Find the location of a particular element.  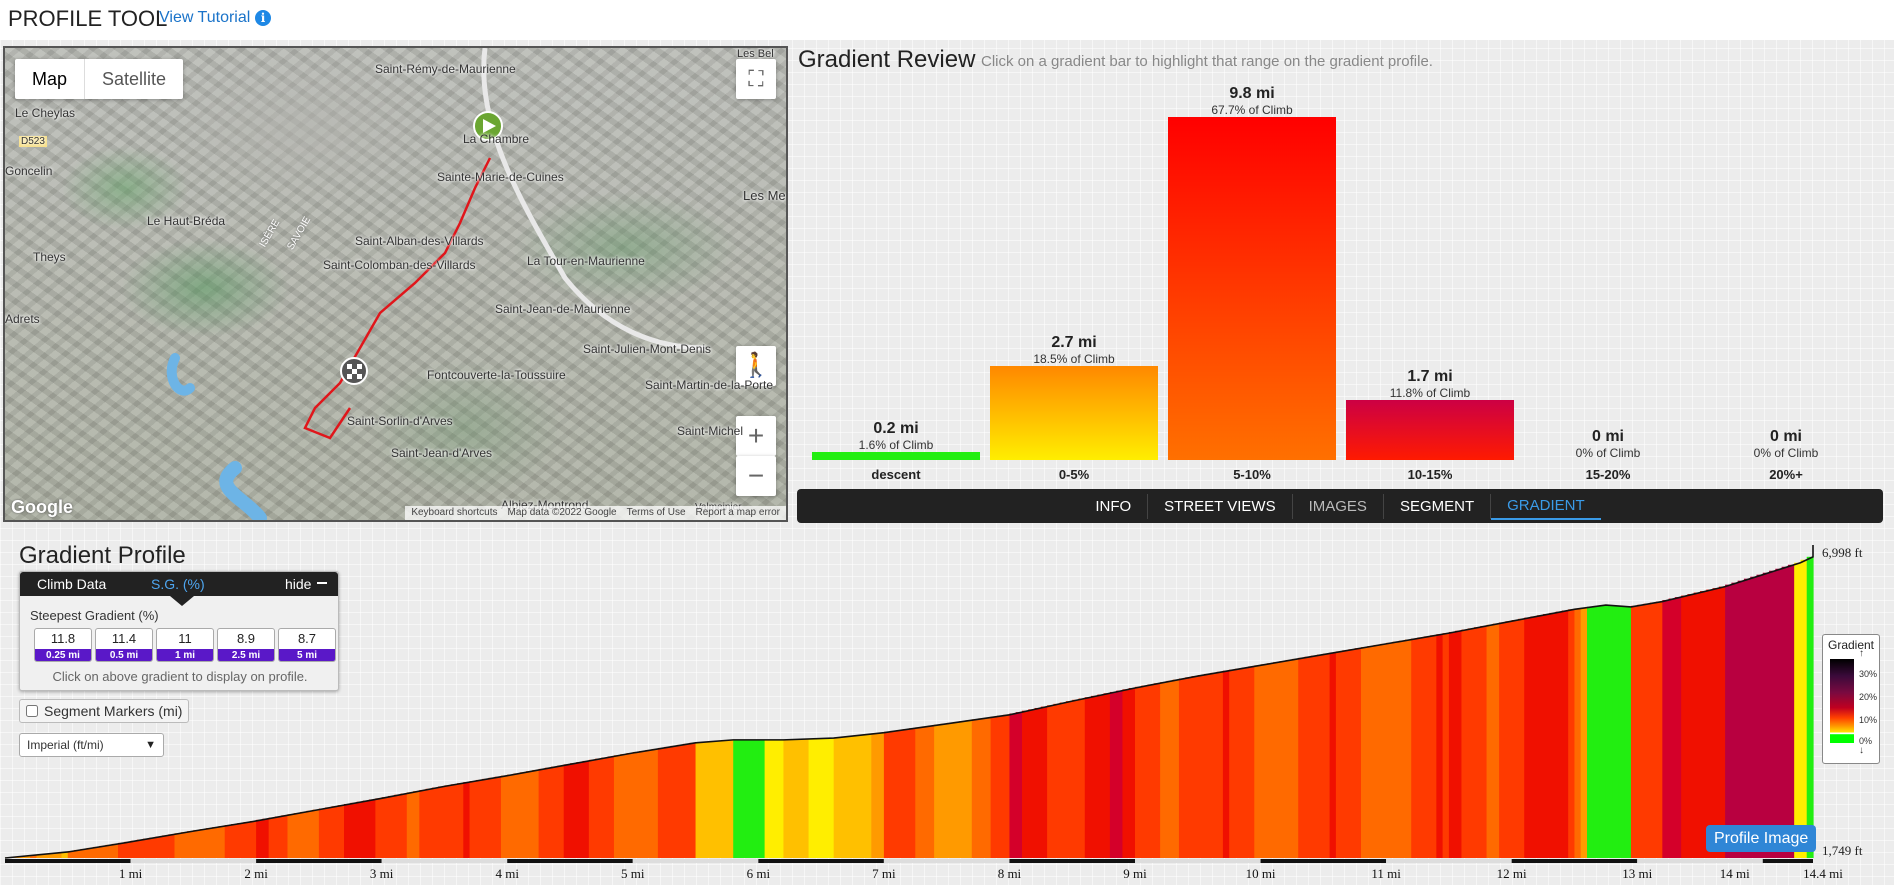

chevron-down-icon: ▼ is located at coordinates (150, 745).